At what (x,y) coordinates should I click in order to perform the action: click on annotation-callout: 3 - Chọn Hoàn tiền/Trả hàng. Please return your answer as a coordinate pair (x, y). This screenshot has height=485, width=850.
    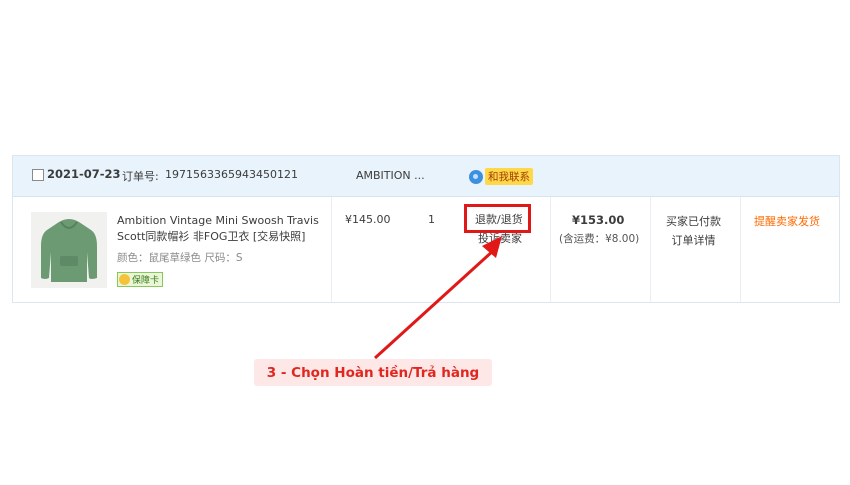
    Looking at the image, I should click on (373, 372).